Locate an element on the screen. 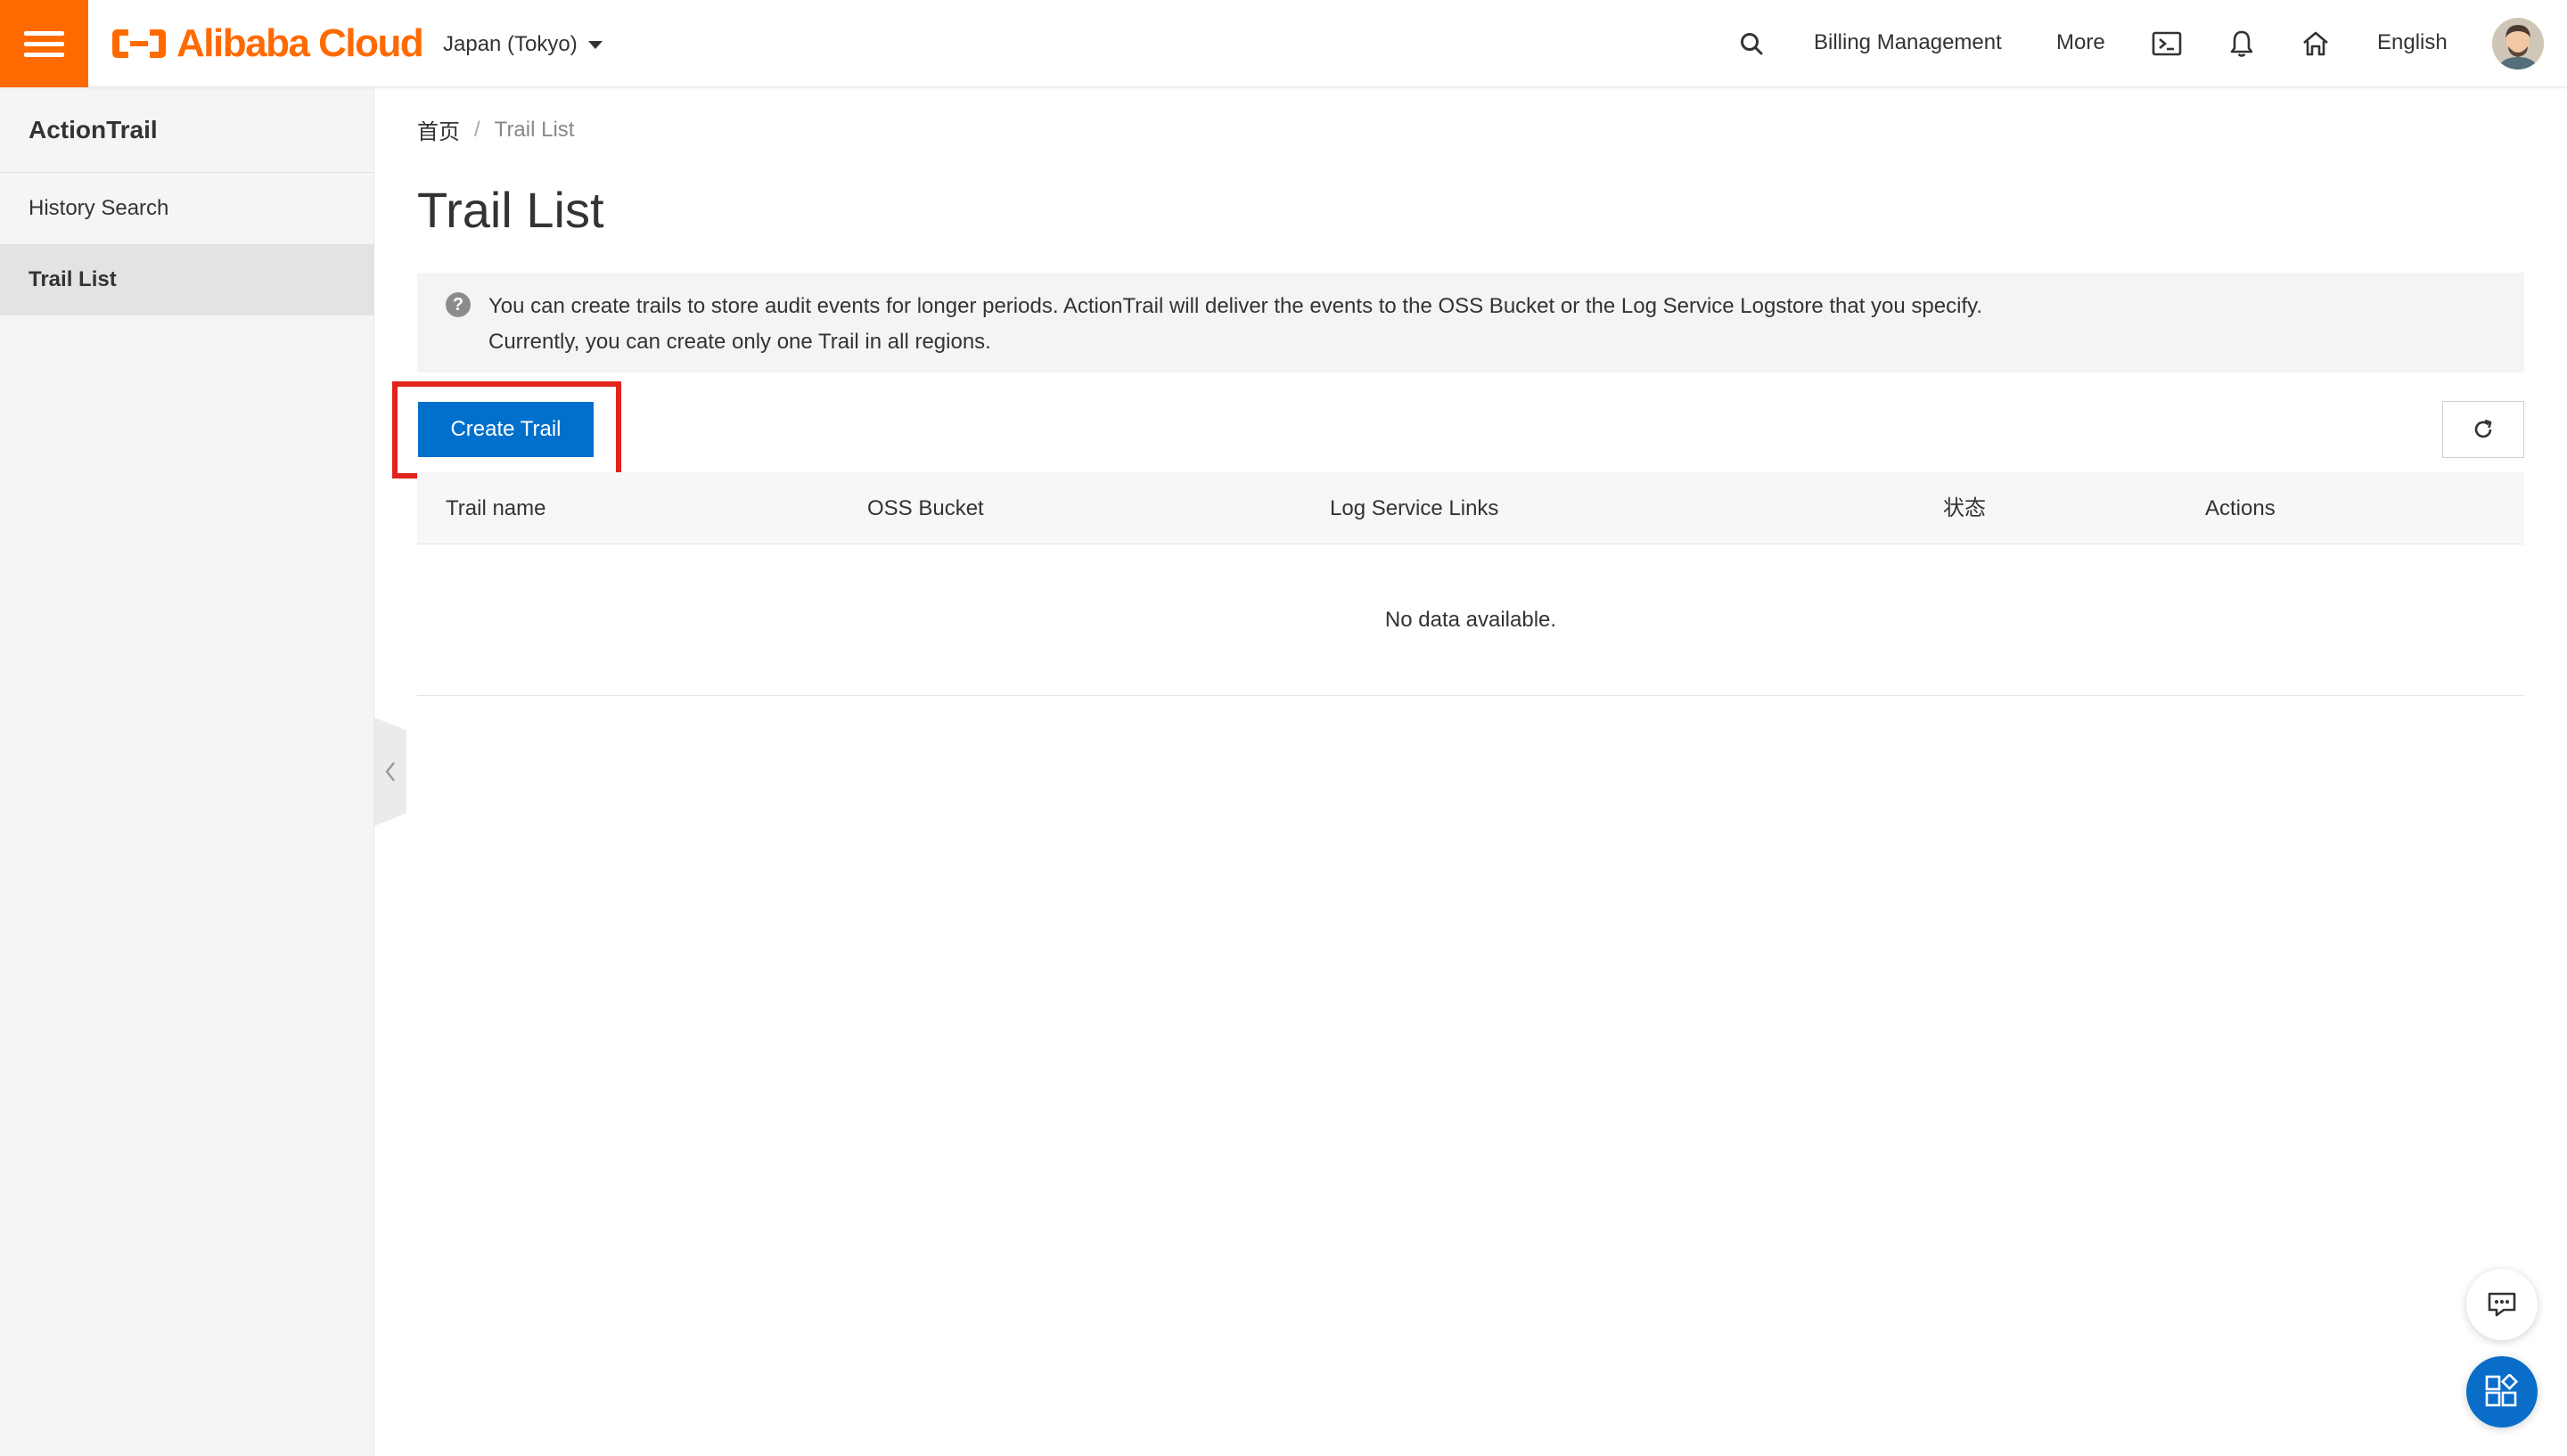  column-header-actions: Actions is located at coordinates (2240, 508).